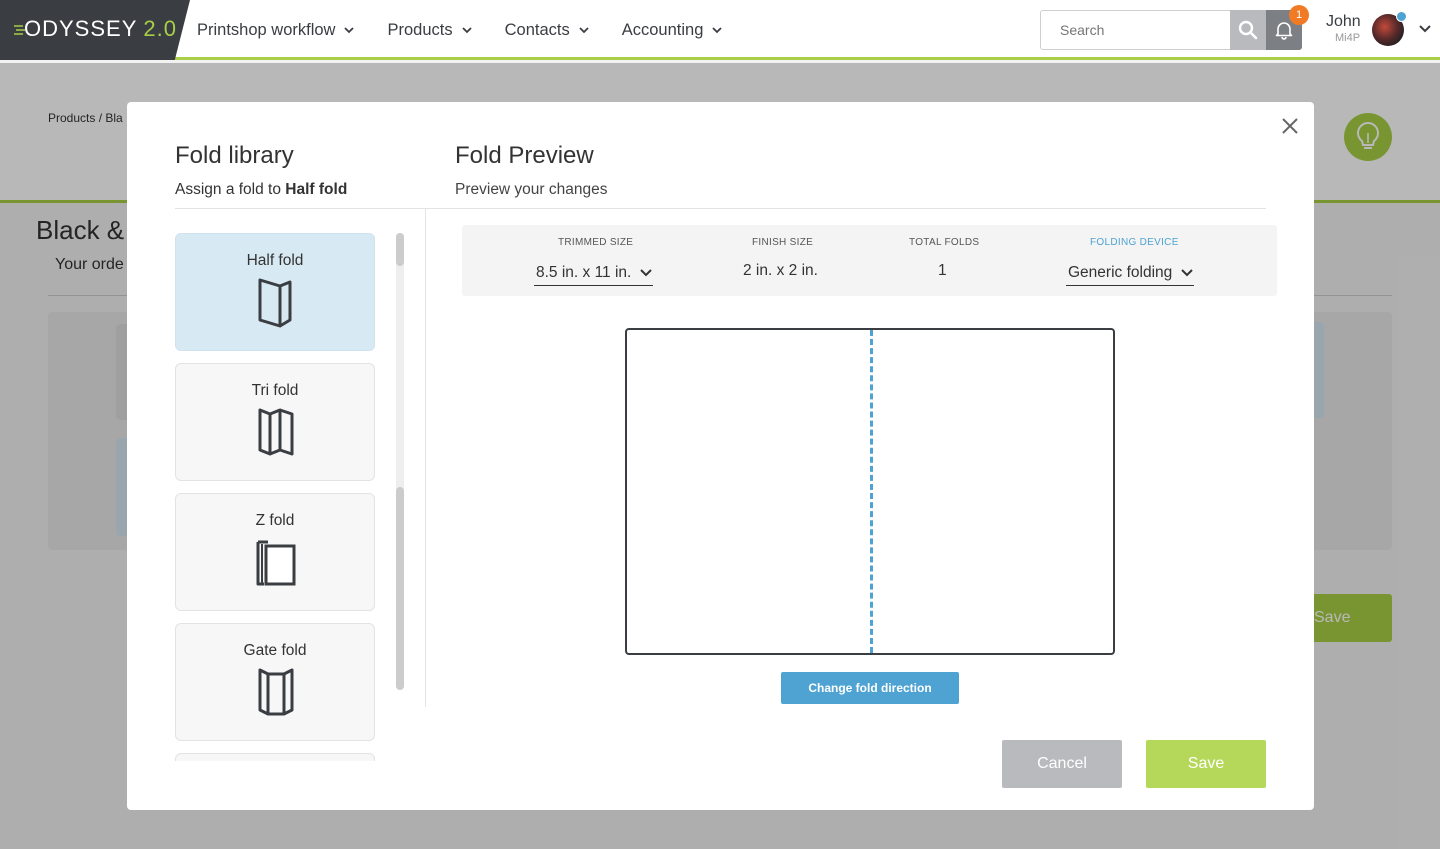  Describe the element at coordinates (81, 28) in the screenshot. I see `logo-main: ODYSSEY` at that location.